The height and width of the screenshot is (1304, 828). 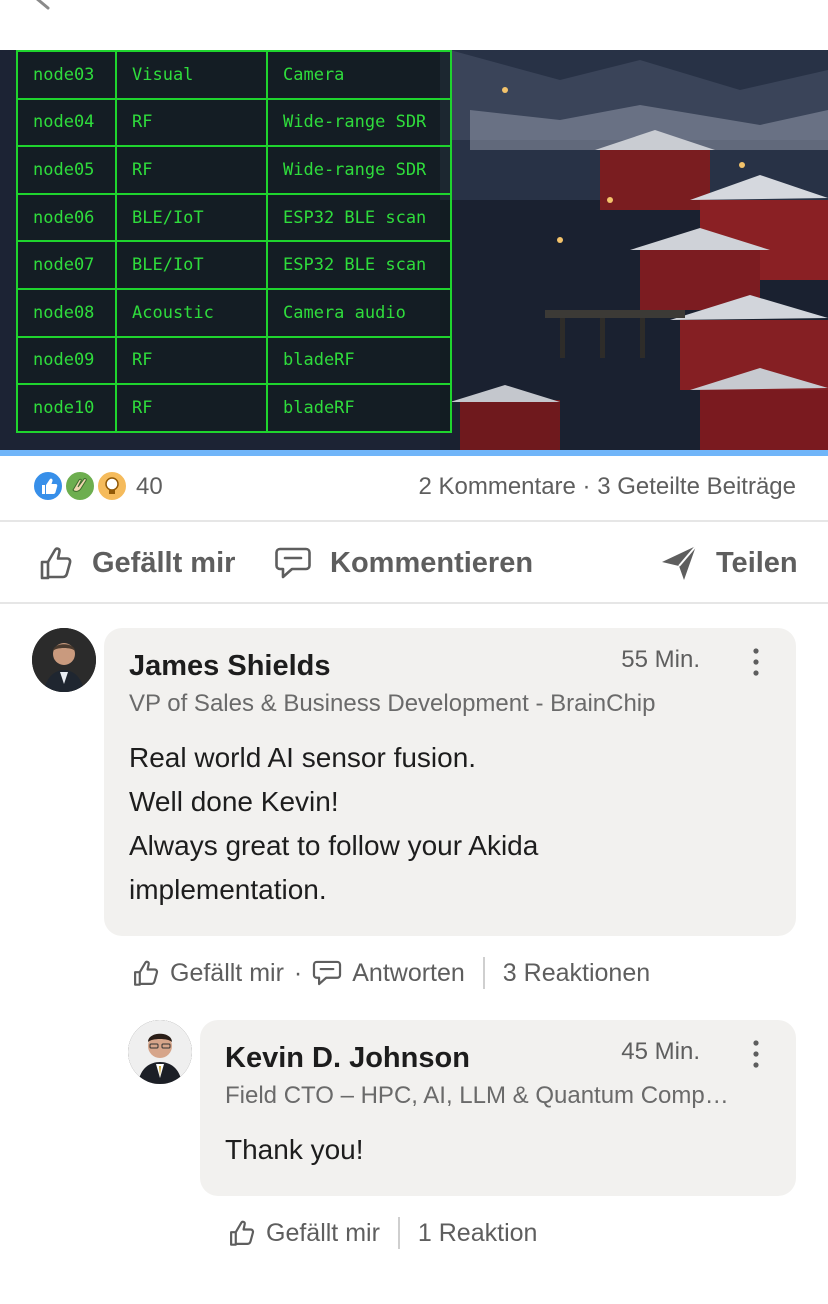 I want to click on share-label: Teilen, so click(x=757, y=562).